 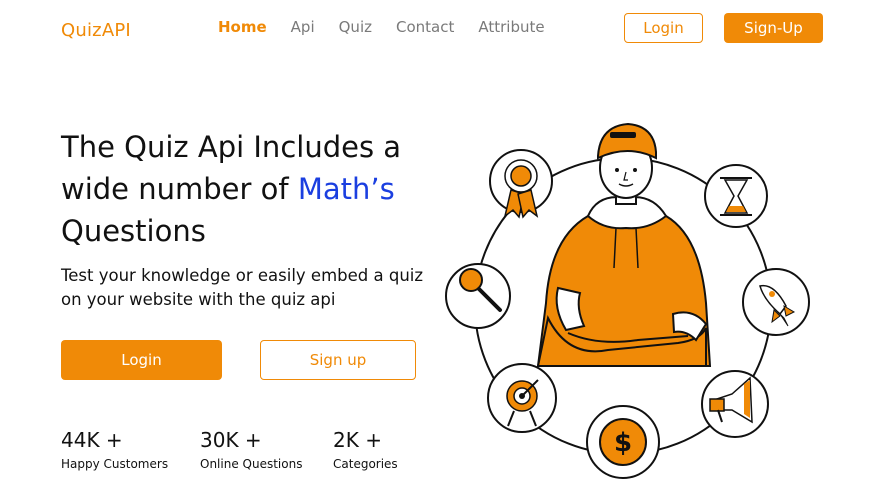 I want to click on stat-label: Categories, so click(x=365, y=464).